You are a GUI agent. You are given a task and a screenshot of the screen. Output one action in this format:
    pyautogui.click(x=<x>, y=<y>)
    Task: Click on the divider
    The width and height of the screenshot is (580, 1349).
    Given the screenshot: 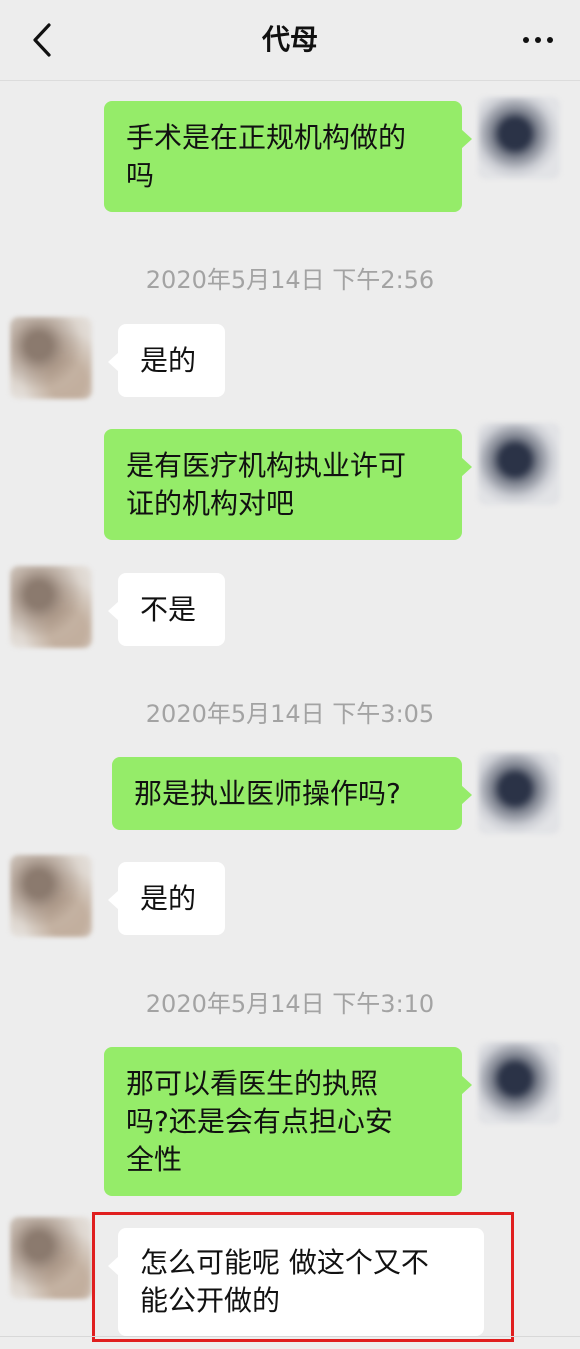 What is the action you would take?
    pyautogui.click(x=290, y=1336)
    